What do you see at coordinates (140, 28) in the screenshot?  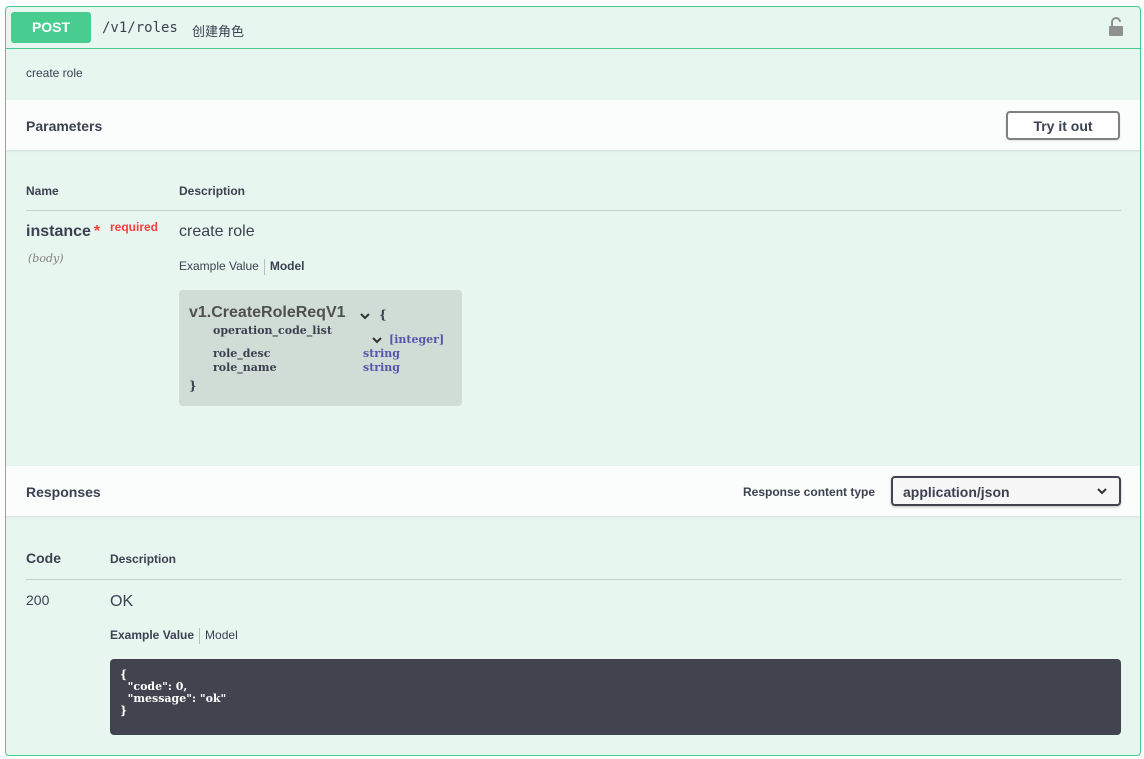 I see `operation-path: /v1/roles` at bounding box center [140, 28].